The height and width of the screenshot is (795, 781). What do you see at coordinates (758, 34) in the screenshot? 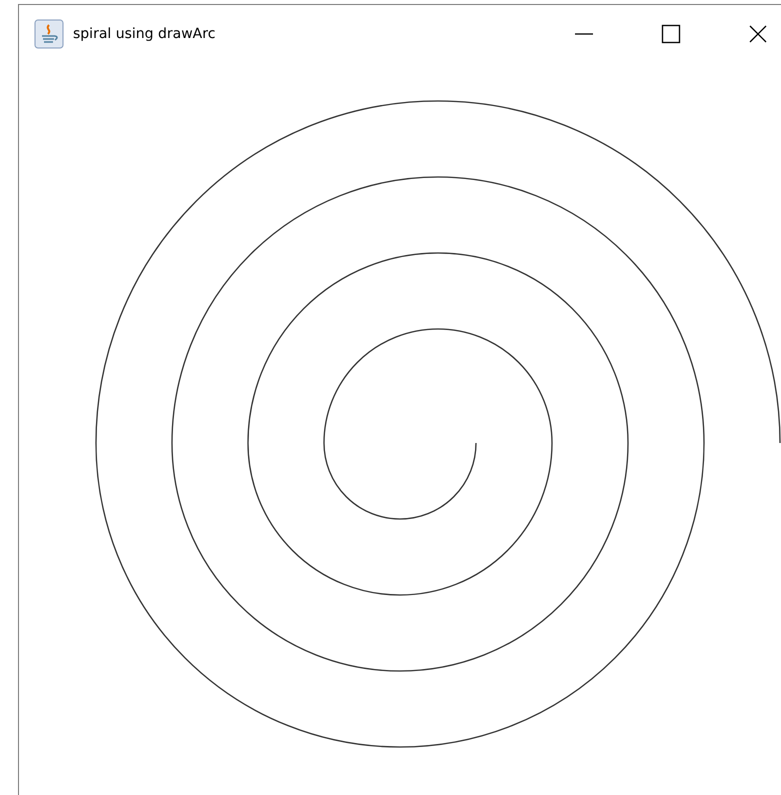
I see `close-icon` at bounding box center [758, 34].